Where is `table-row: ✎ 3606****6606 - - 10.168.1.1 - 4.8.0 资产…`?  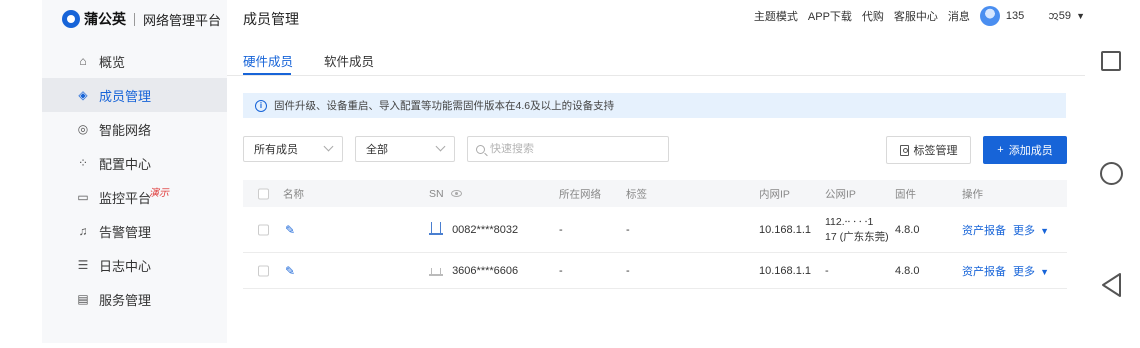
table-row: ✎ 3606****6606 - - 10.168.1.1 - 4.8.0 资产… is located at coordinates (655, 271).